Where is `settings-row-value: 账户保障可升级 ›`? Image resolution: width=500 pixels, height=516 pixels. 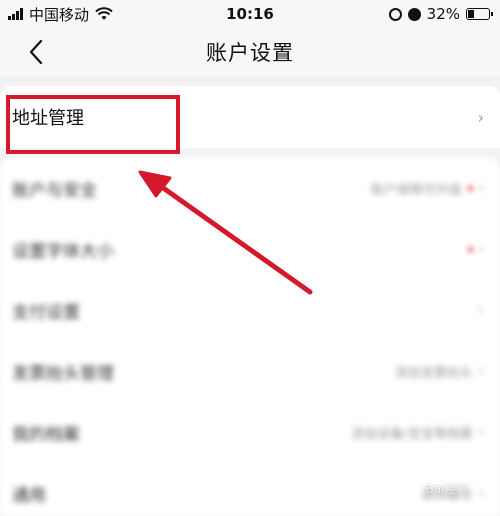 settings-row-value: 账户保障可升级 › is located at coordinates (427, 188).